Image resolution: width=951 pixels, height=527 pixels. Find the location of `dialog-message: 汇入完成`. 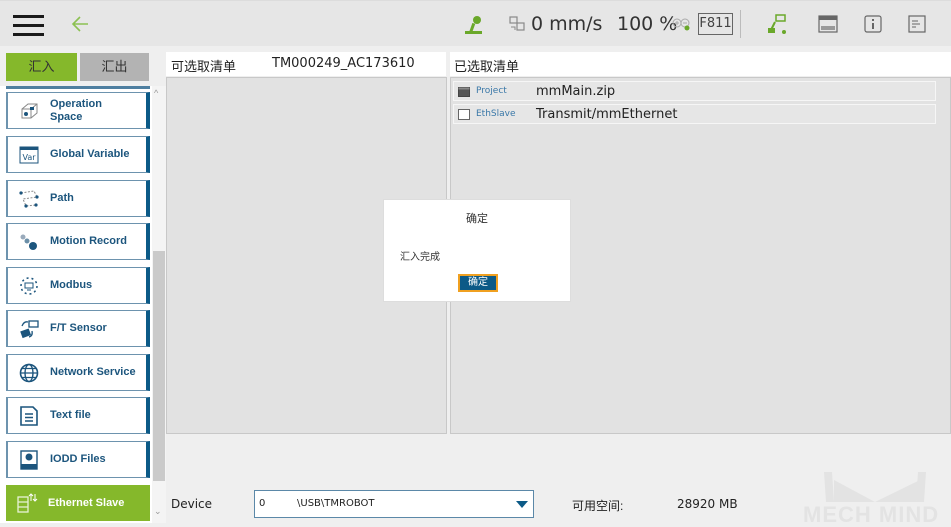

dialog-message: 汇入完成 is located at coordinates (420, 257).